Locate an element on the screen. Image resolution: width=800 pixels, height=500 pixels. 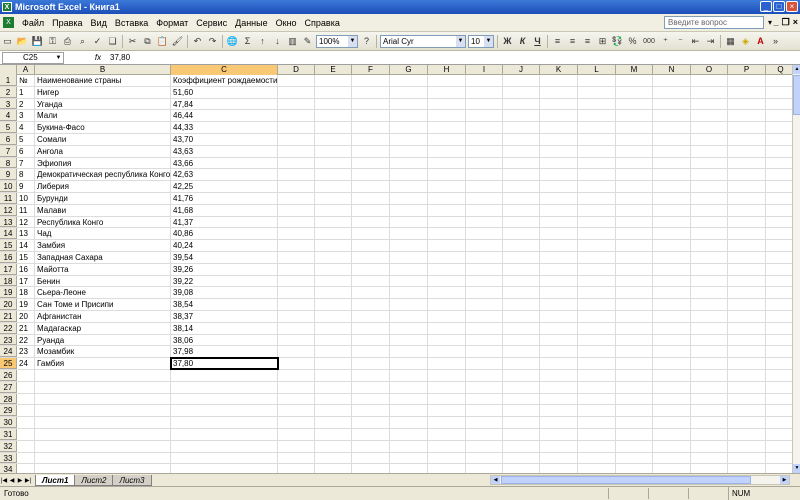
cell-l17 is located at coordinates (597, 269).